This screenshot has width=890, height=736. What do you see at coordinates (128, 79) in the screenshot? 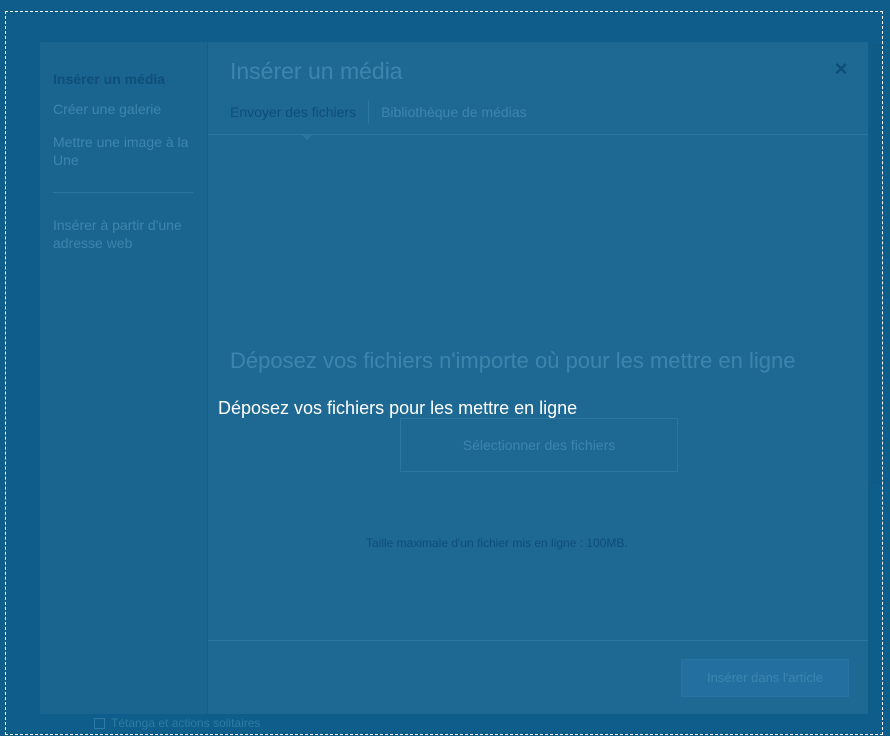
I see `sidebar-item-insert-media: Insérer un média` at bounding box center [128, 79].